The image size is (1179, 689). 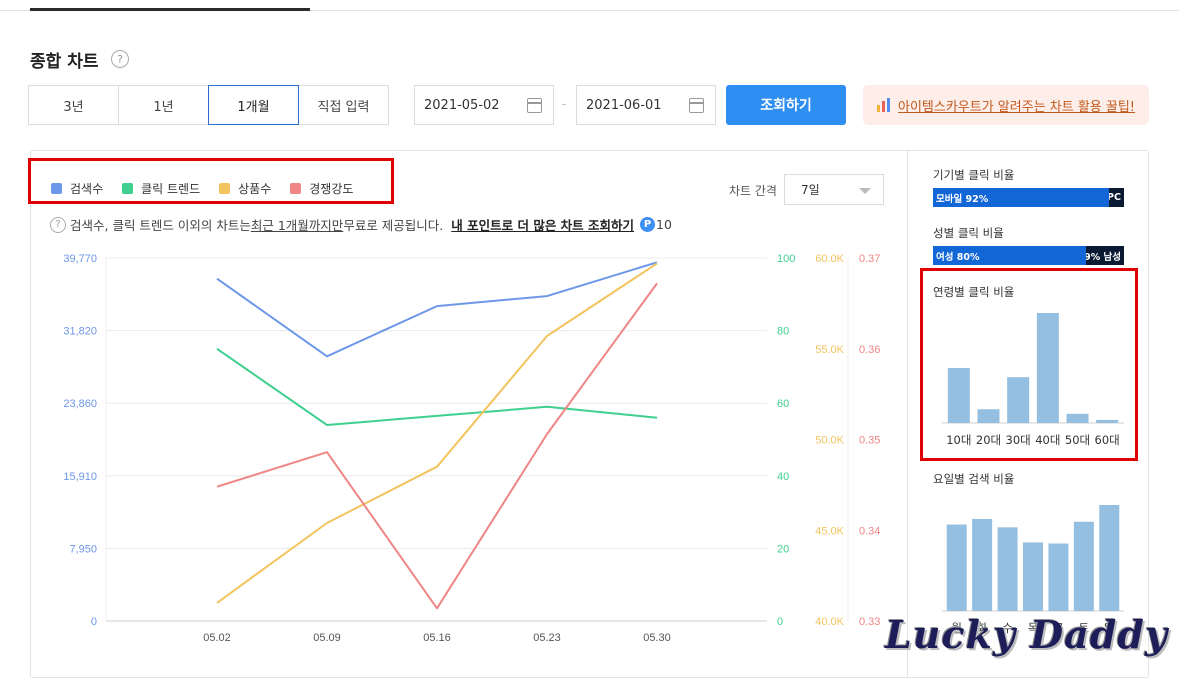 What do you see at coordinates (253, 105) in the screenshot?
I see `period-1m-button: 1개월` at bounding box center [253, 105].